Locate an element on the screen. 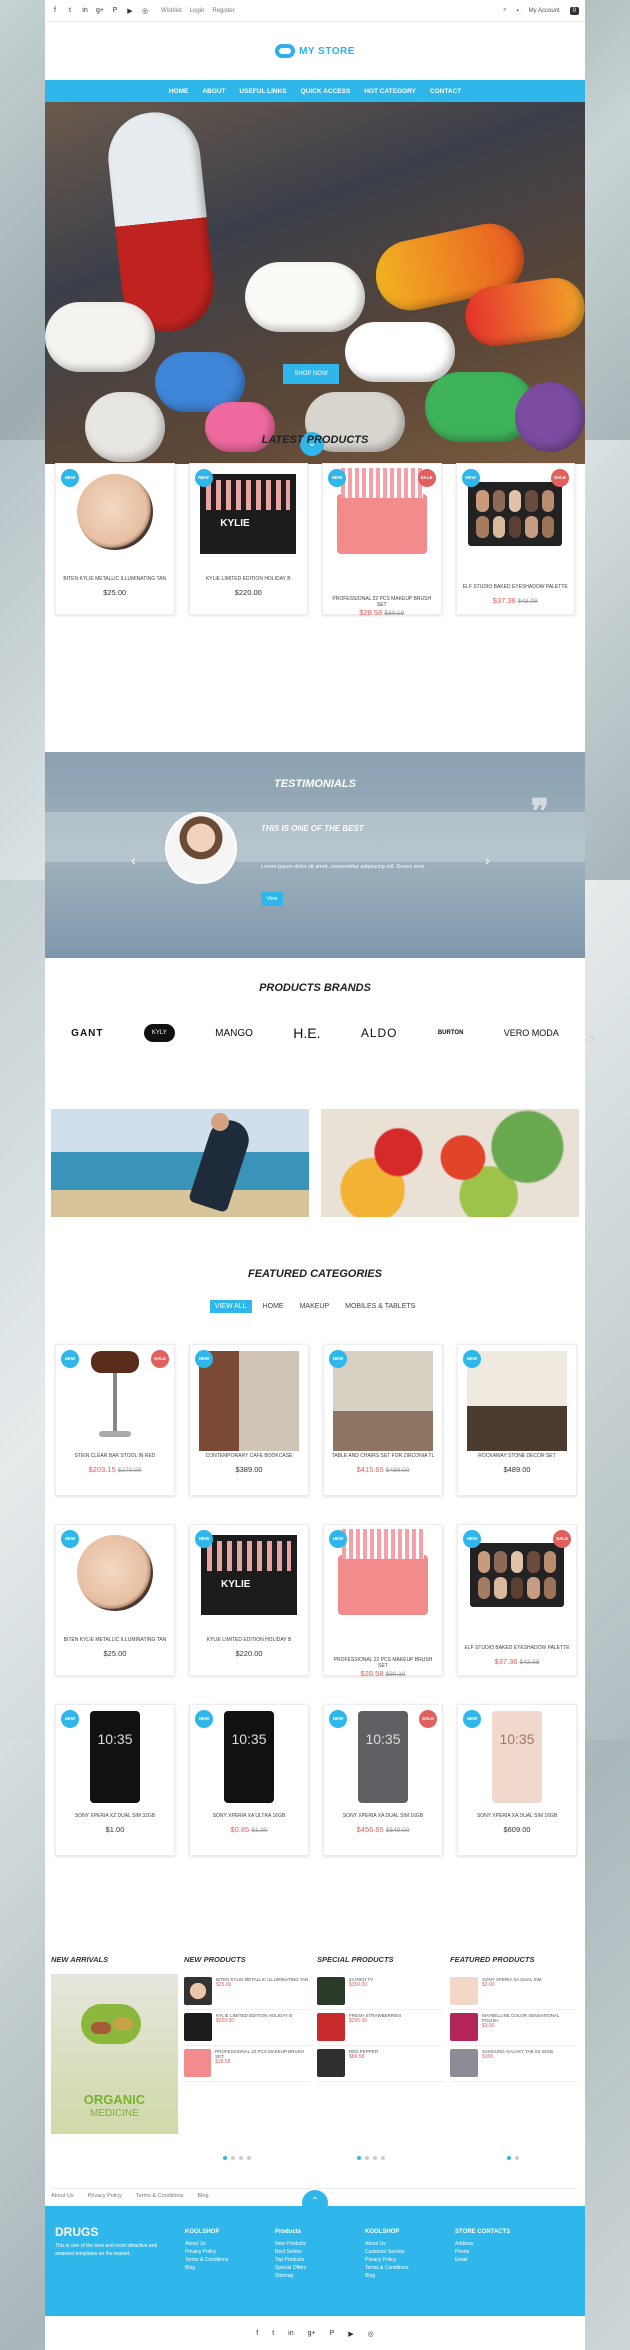 The height and width of the screenshot is (2350, 630). organic-banner: ORGANIC MEDICINE is located at coordinates (114, 2054).